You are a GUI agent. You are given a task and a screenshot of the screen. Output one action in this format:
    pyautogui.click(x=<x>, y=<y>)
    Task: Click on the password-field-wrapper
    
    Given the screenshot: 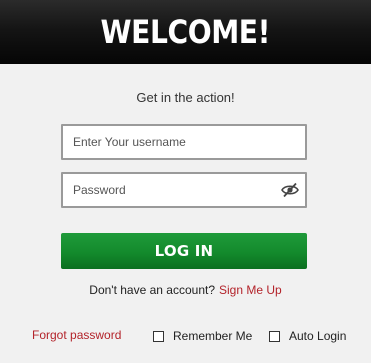 What is the action you would take?
    pyautogui.click(x=184, y=190)
    